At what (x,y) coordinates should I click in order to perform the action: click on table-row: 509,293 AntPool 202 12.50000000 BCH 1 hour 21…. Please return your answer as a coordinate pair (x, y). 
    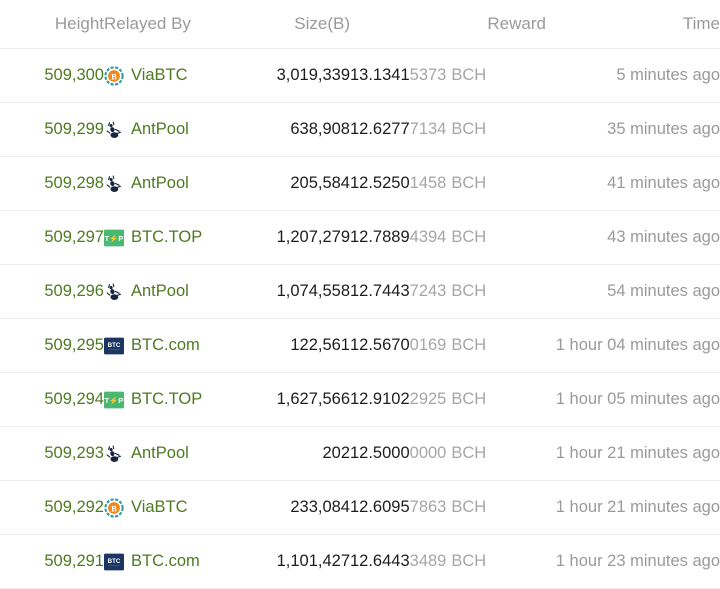
    Looking at the image, I should click on (360, 453).